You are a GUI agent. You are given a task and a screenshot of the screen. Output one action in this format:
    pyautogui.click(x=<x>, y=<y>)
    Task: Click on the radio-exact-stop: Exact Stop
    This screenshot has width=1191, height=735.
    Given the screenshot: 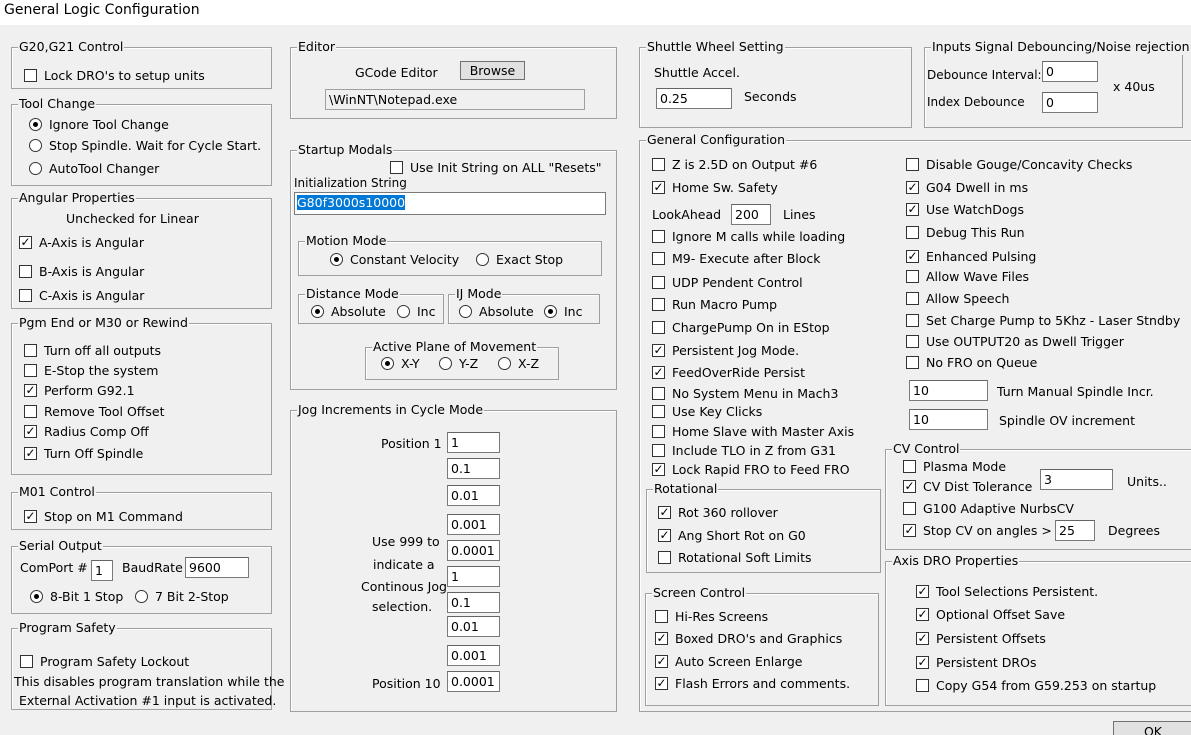 What is the action you would take?
    pyautogui.click(x=519, y=259)
    